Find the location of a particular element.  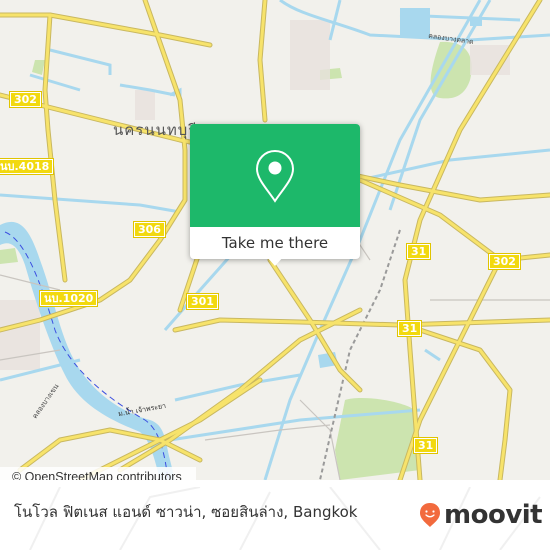

moovit-brand: moovit is located at coordinates (481, 515).